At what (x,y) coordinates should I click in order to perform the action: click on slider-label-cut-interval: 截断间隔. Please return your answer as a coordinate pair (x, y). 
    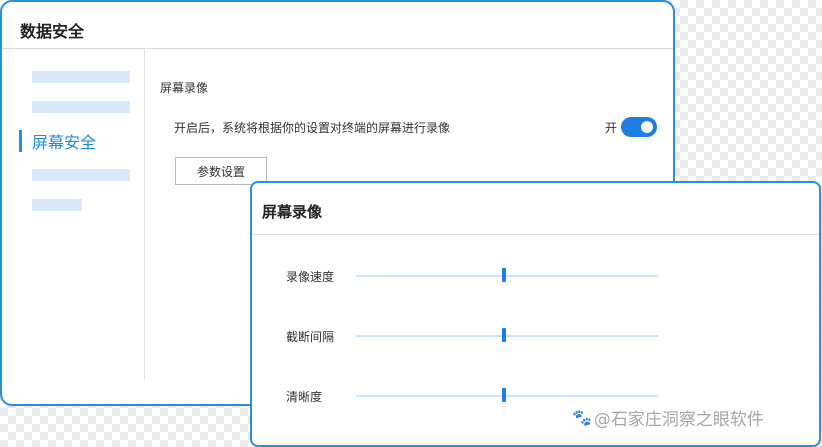
    Looking at the image, I should click on (310, 337).